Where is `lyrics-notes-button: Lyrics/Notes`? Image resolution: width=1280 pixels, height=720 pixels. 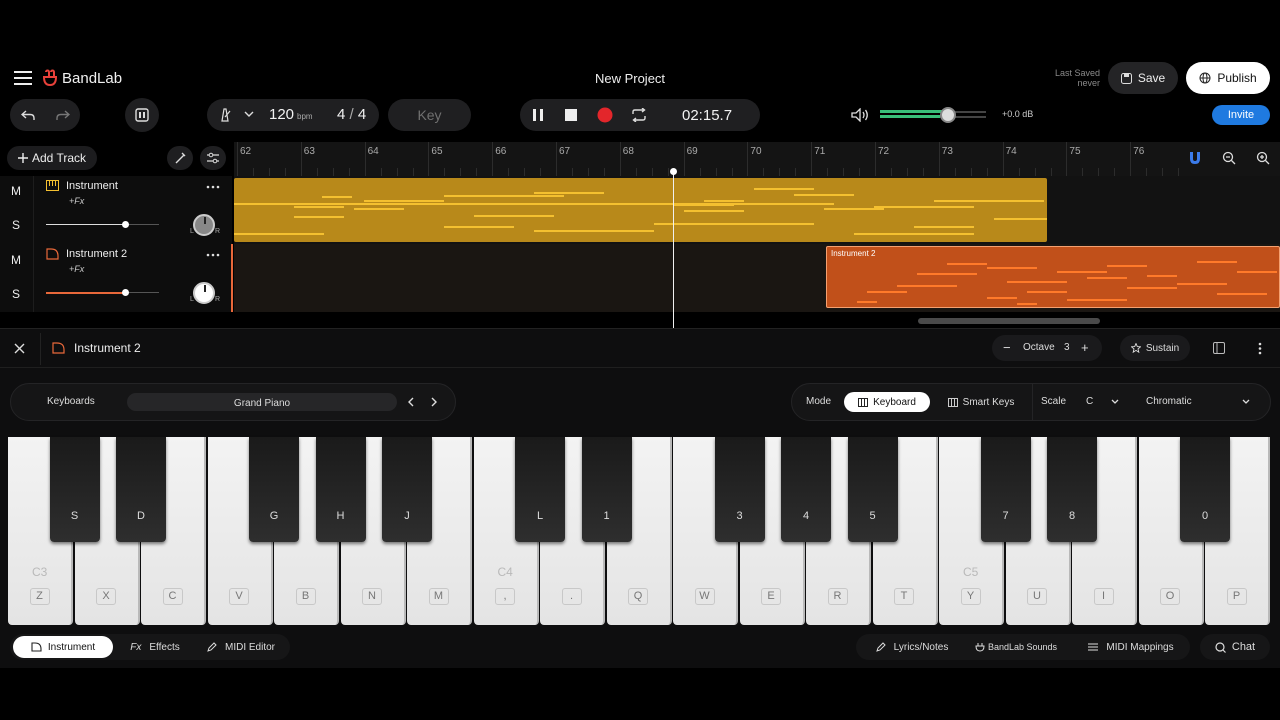
lyrics-notes-button: Lyrics/Notes is located at coordinates (912, 647).